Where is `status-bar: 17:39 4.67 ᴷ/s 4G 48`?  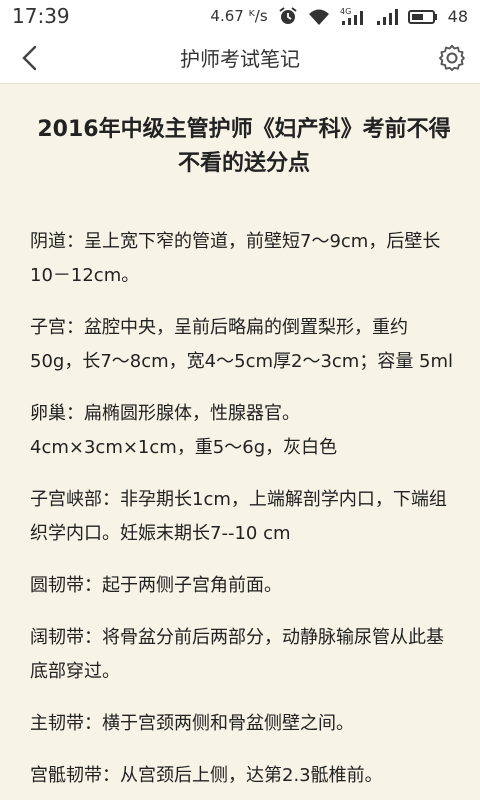 status-bar: 17:39 4.67 ᴷ/s 4G 48 is located at coordinates (240, 16).